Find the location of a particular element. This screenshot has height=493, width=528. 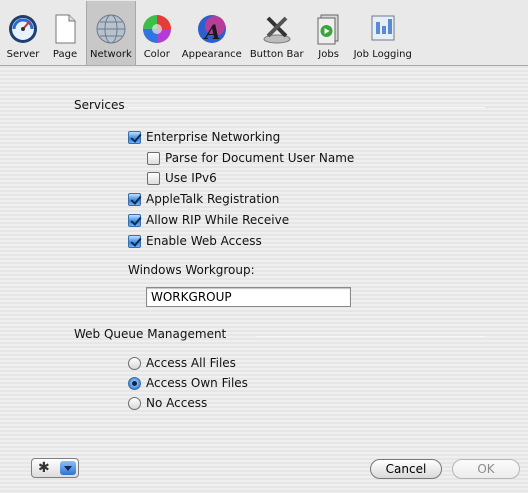

appearance-icon: A is located at coordinates (211, 29).